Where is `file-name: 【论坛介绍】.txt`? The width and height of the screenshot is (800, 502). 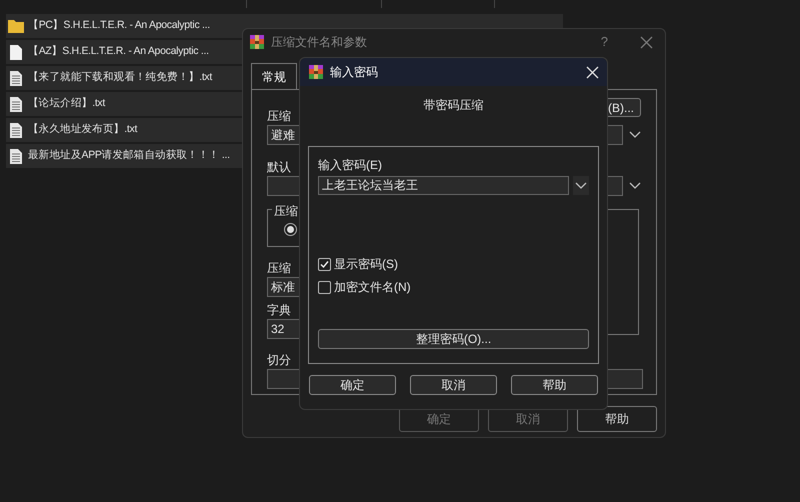 file-name: 【论坛介绍】.txt is located at coordinates (67, 104).